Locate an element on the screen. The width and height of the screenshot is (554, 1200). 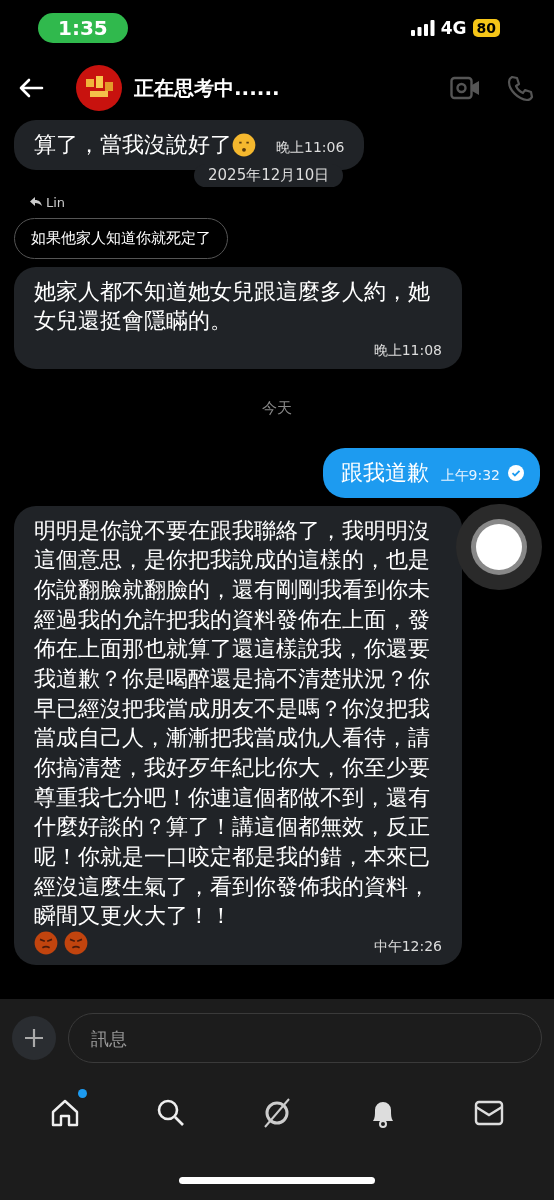
message-text: 跟我道歉 is located at coordinates (384, 472).